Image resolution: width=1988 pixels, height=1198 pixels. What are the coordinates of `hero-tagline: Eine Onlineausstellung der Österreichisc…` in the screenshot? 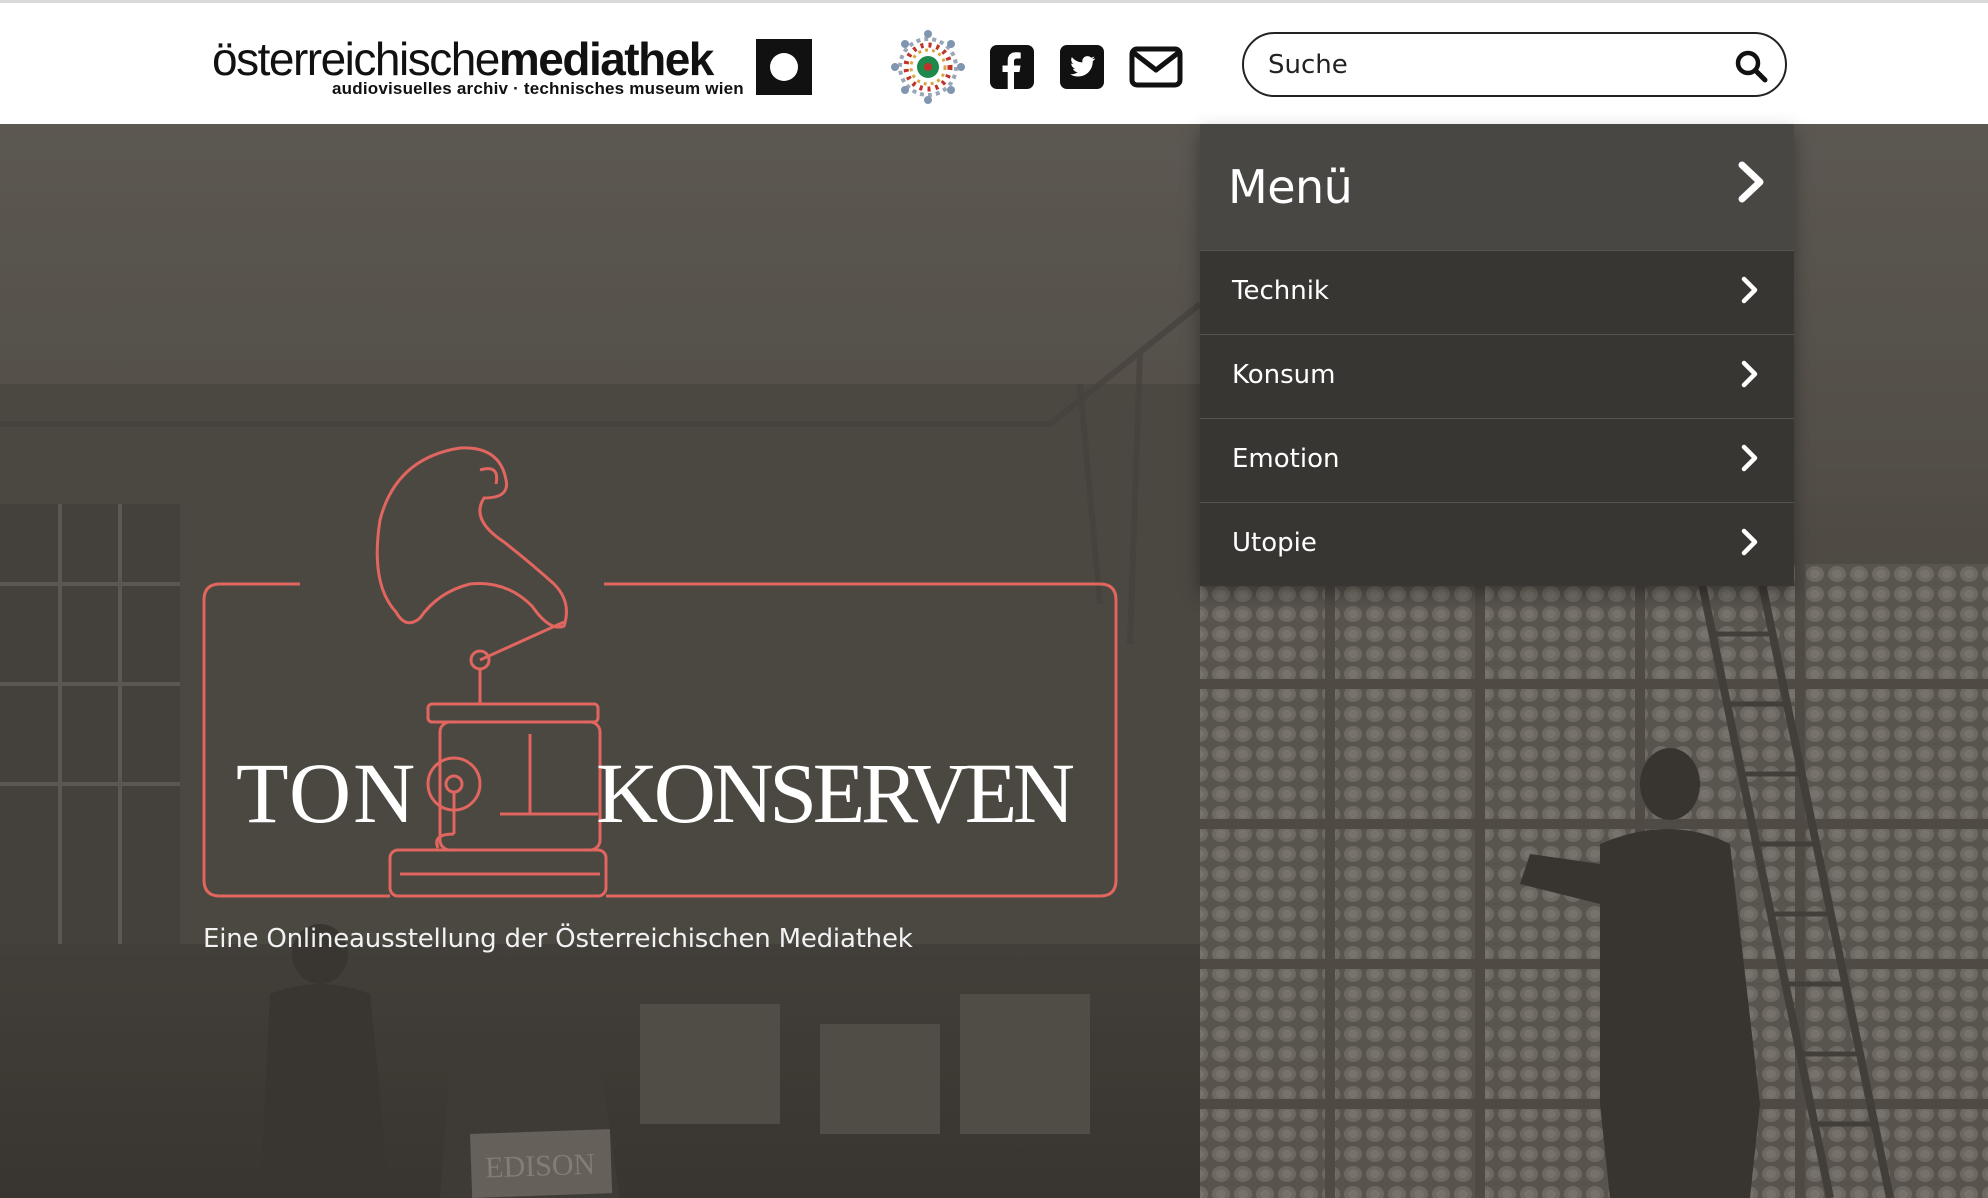 It's located at (558, 939).